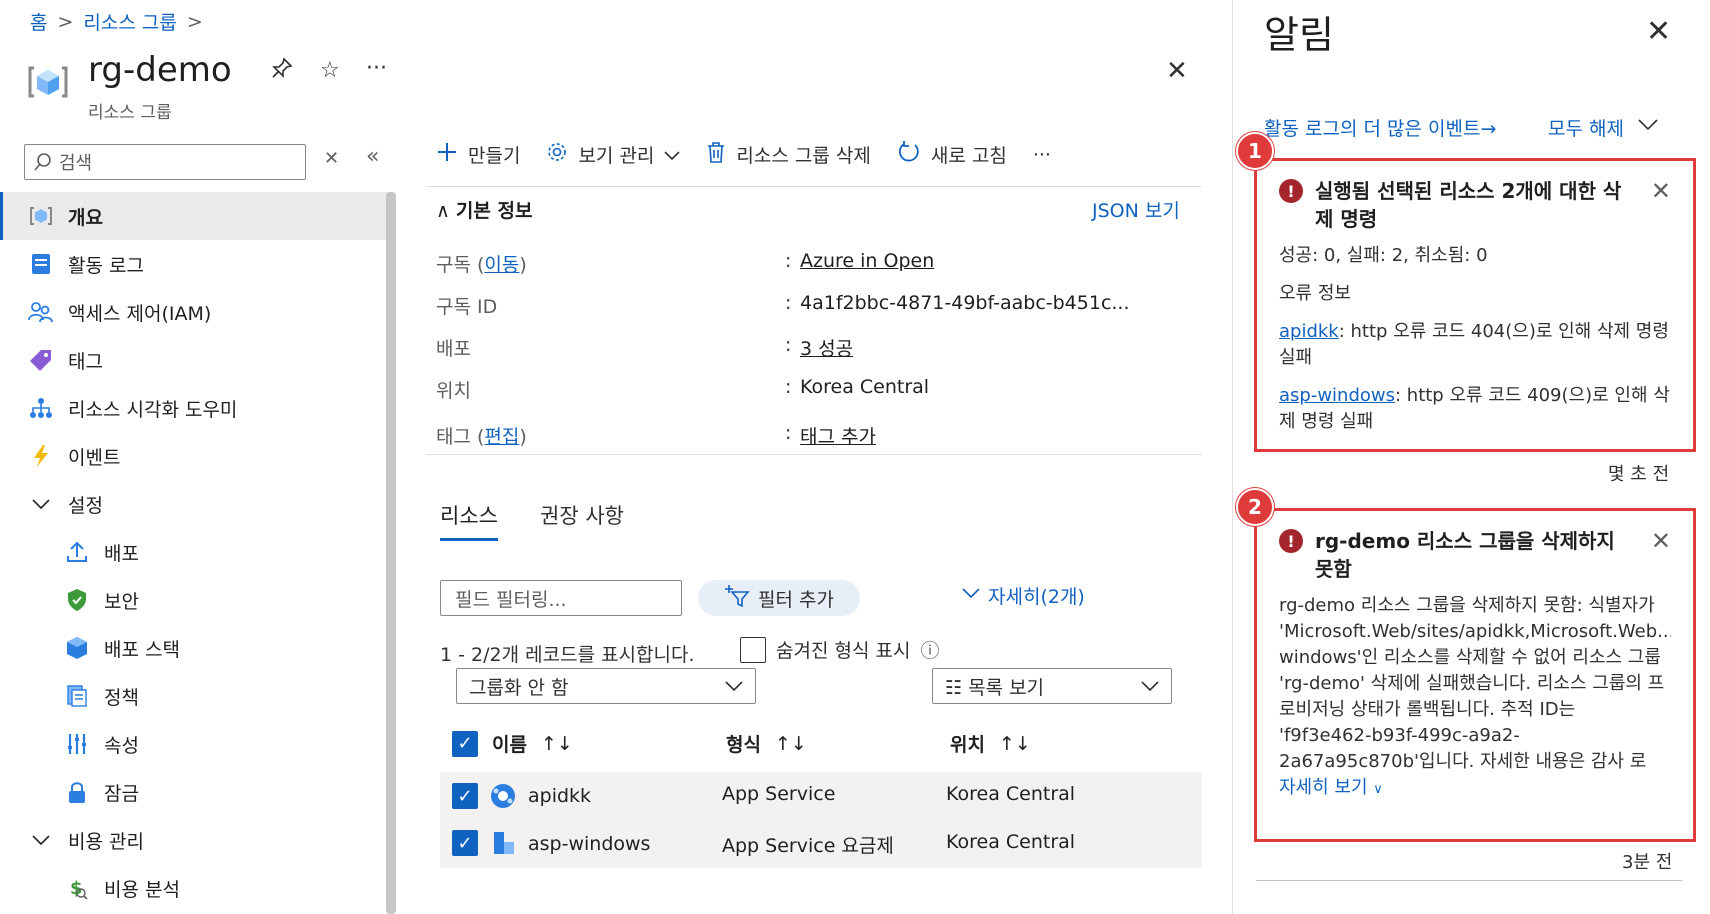 This screenshot has width=1710, height=914. What do you see at coordinates (909, 154) in the screenshot?
I see `refresh-icon` at bounding box center [909, 154].